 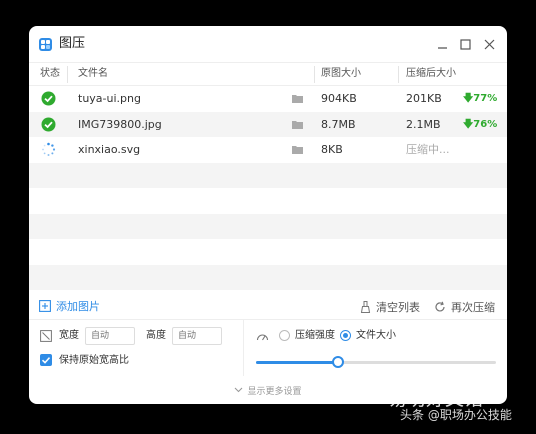 What do you see at coordinates (480, 124) in the screenshot?
I see `reduction-badge: 🡇76%` at bounding box center [480, 124].